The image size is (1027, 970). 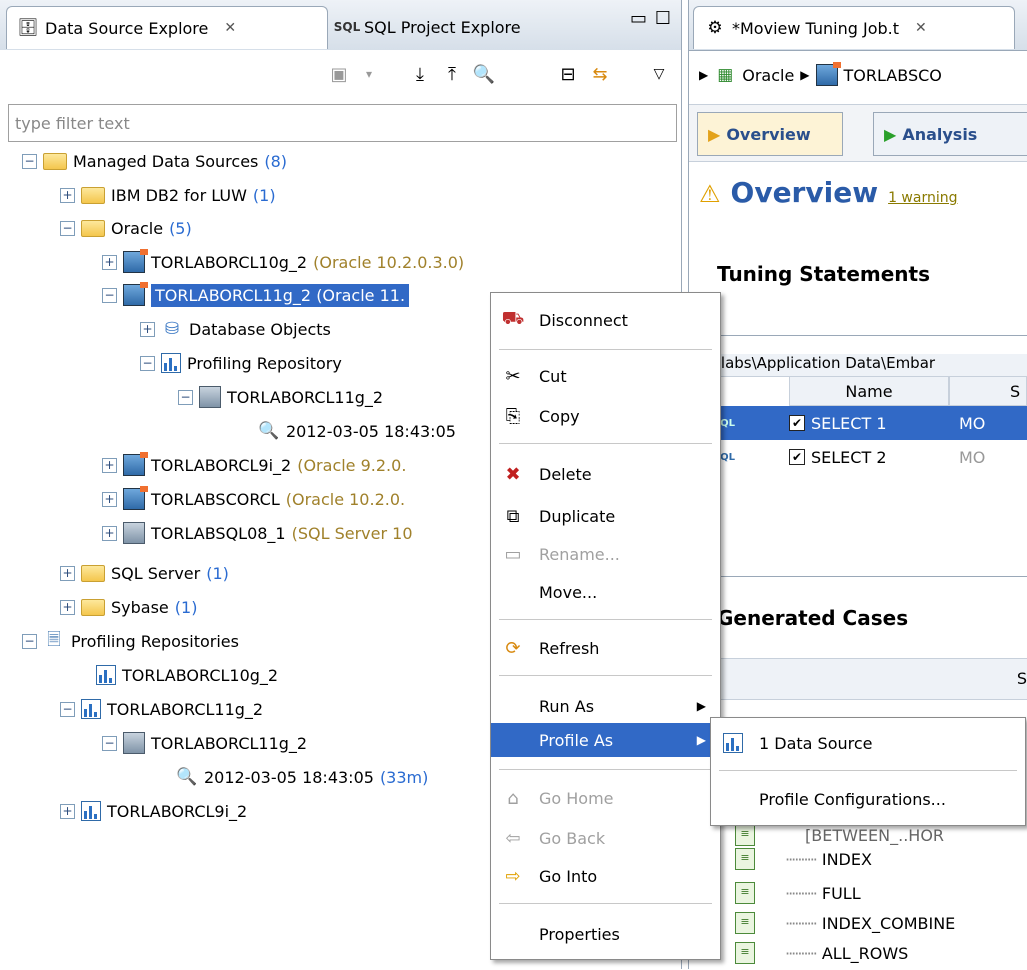 What do you see at coordinates (663, 18) in the screenshot?
I see `maximize-icon: ☐` at bounding box center [663, 18].